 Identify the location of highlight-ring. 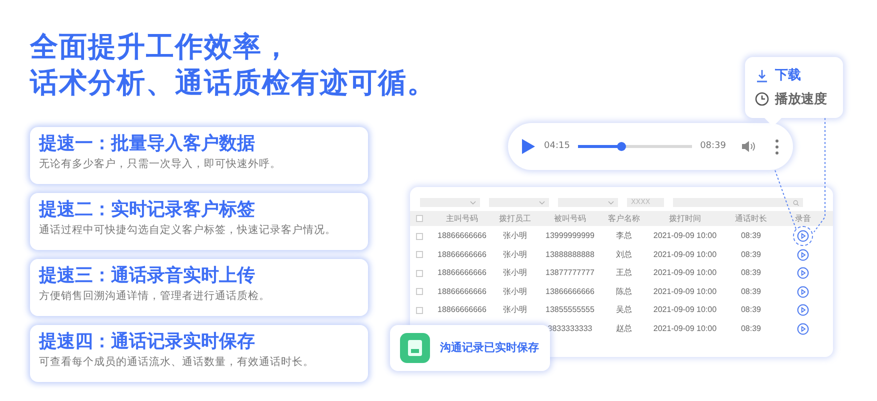
(803, 236).